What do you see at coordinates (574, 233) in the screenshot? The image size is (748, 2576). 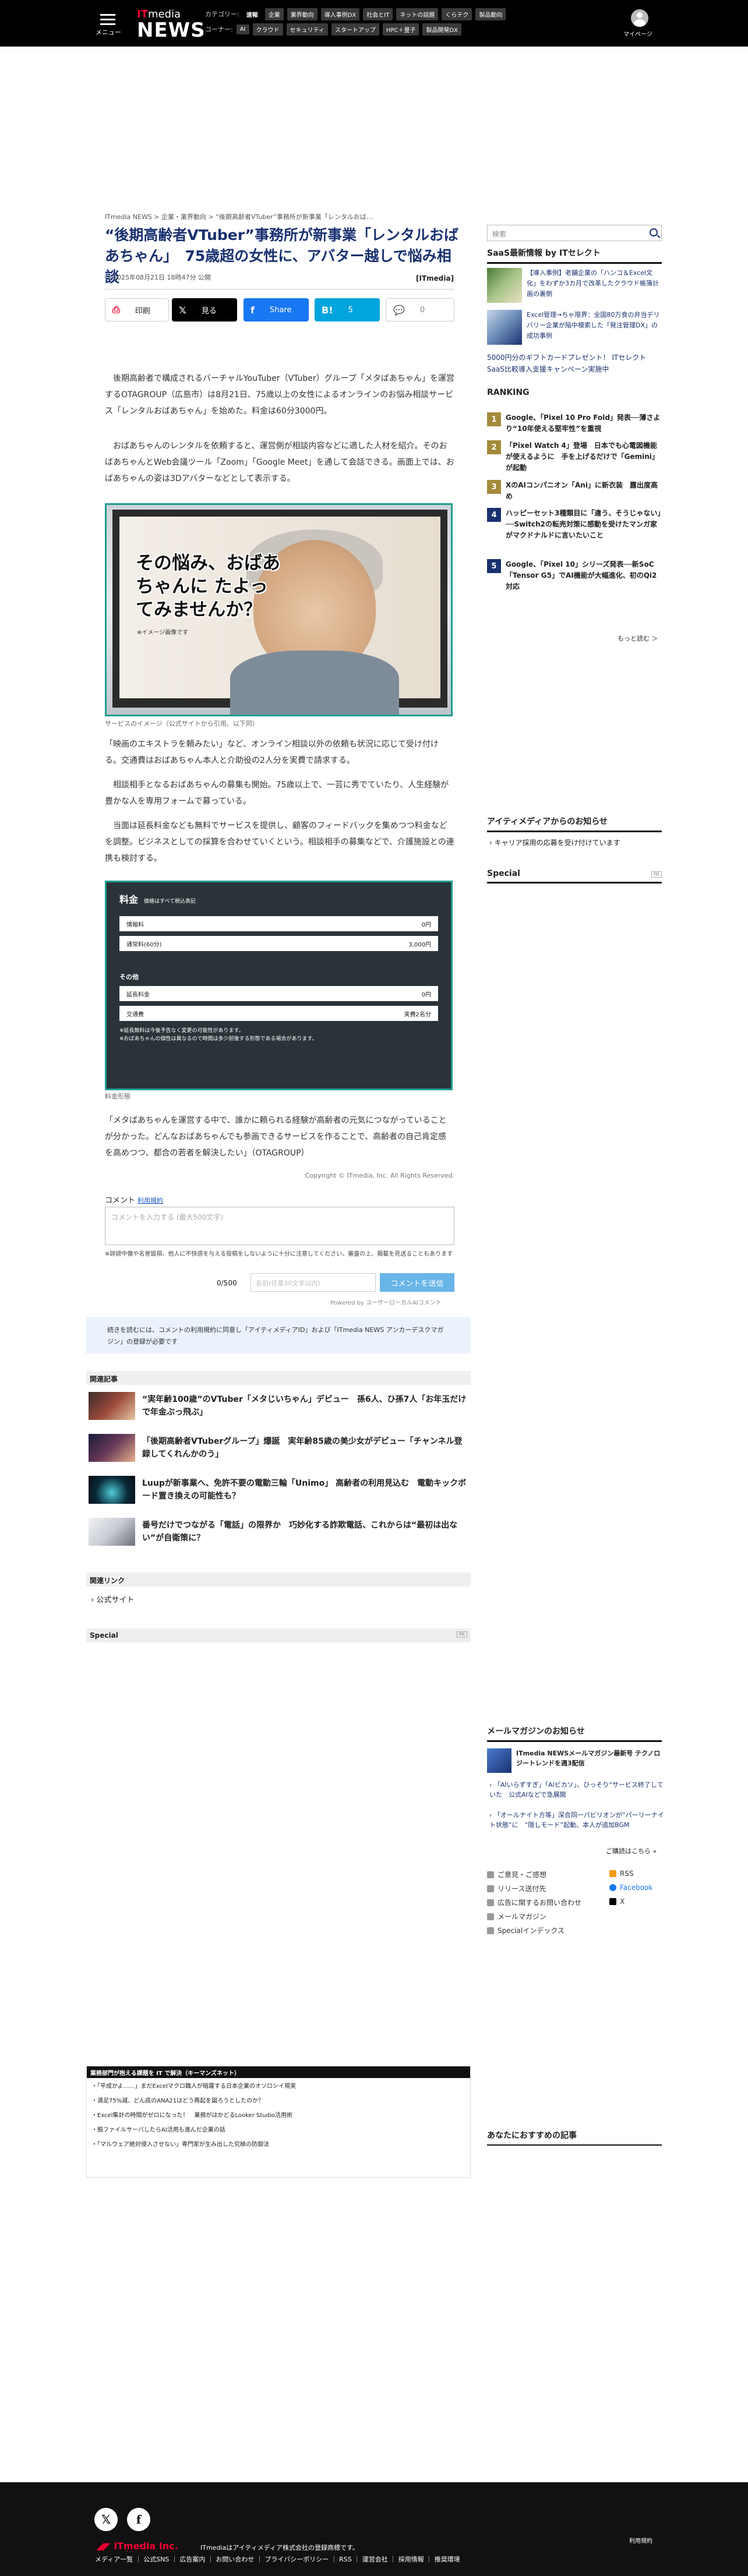 I see `search-input: 検索` at bounding box center [574, 233].